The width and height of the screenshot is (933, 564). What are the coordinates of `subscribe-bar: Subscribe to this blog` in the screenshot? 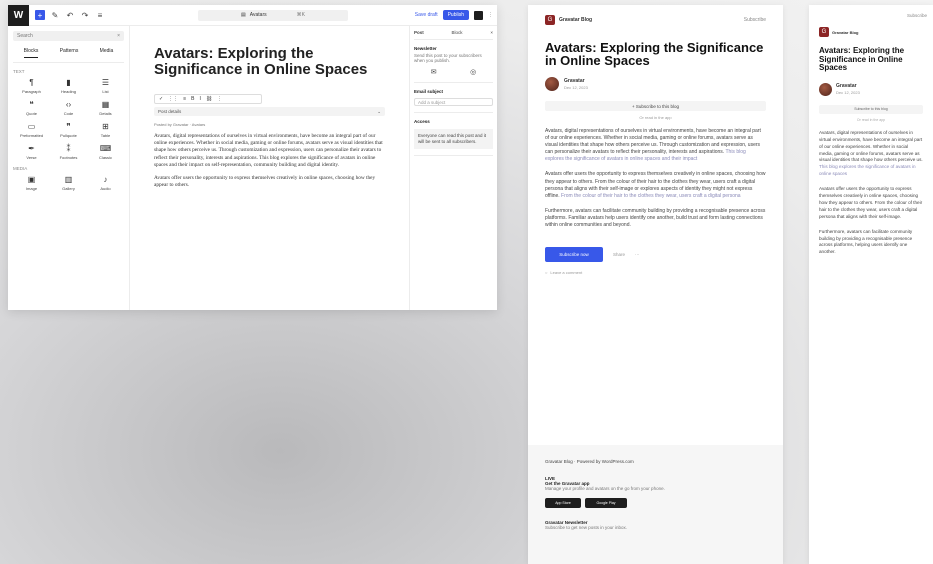 It's located at (871, 109).